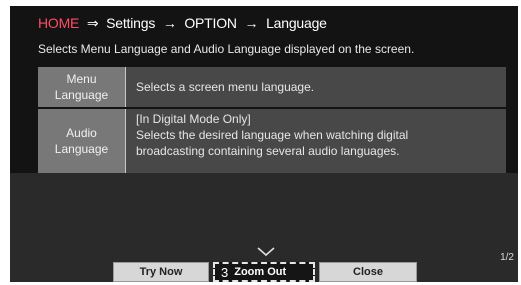  I want to click on page-indicator: 1/2, so click(507, 257).